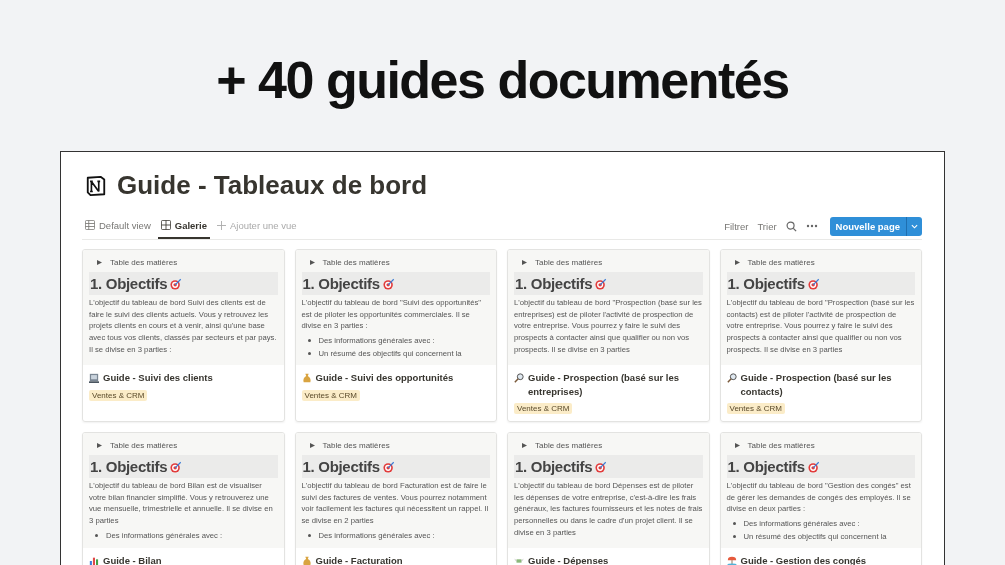 The height and width of the screenshot is (565, 1005). I want to click on gallery-icon, so click(165, 225).